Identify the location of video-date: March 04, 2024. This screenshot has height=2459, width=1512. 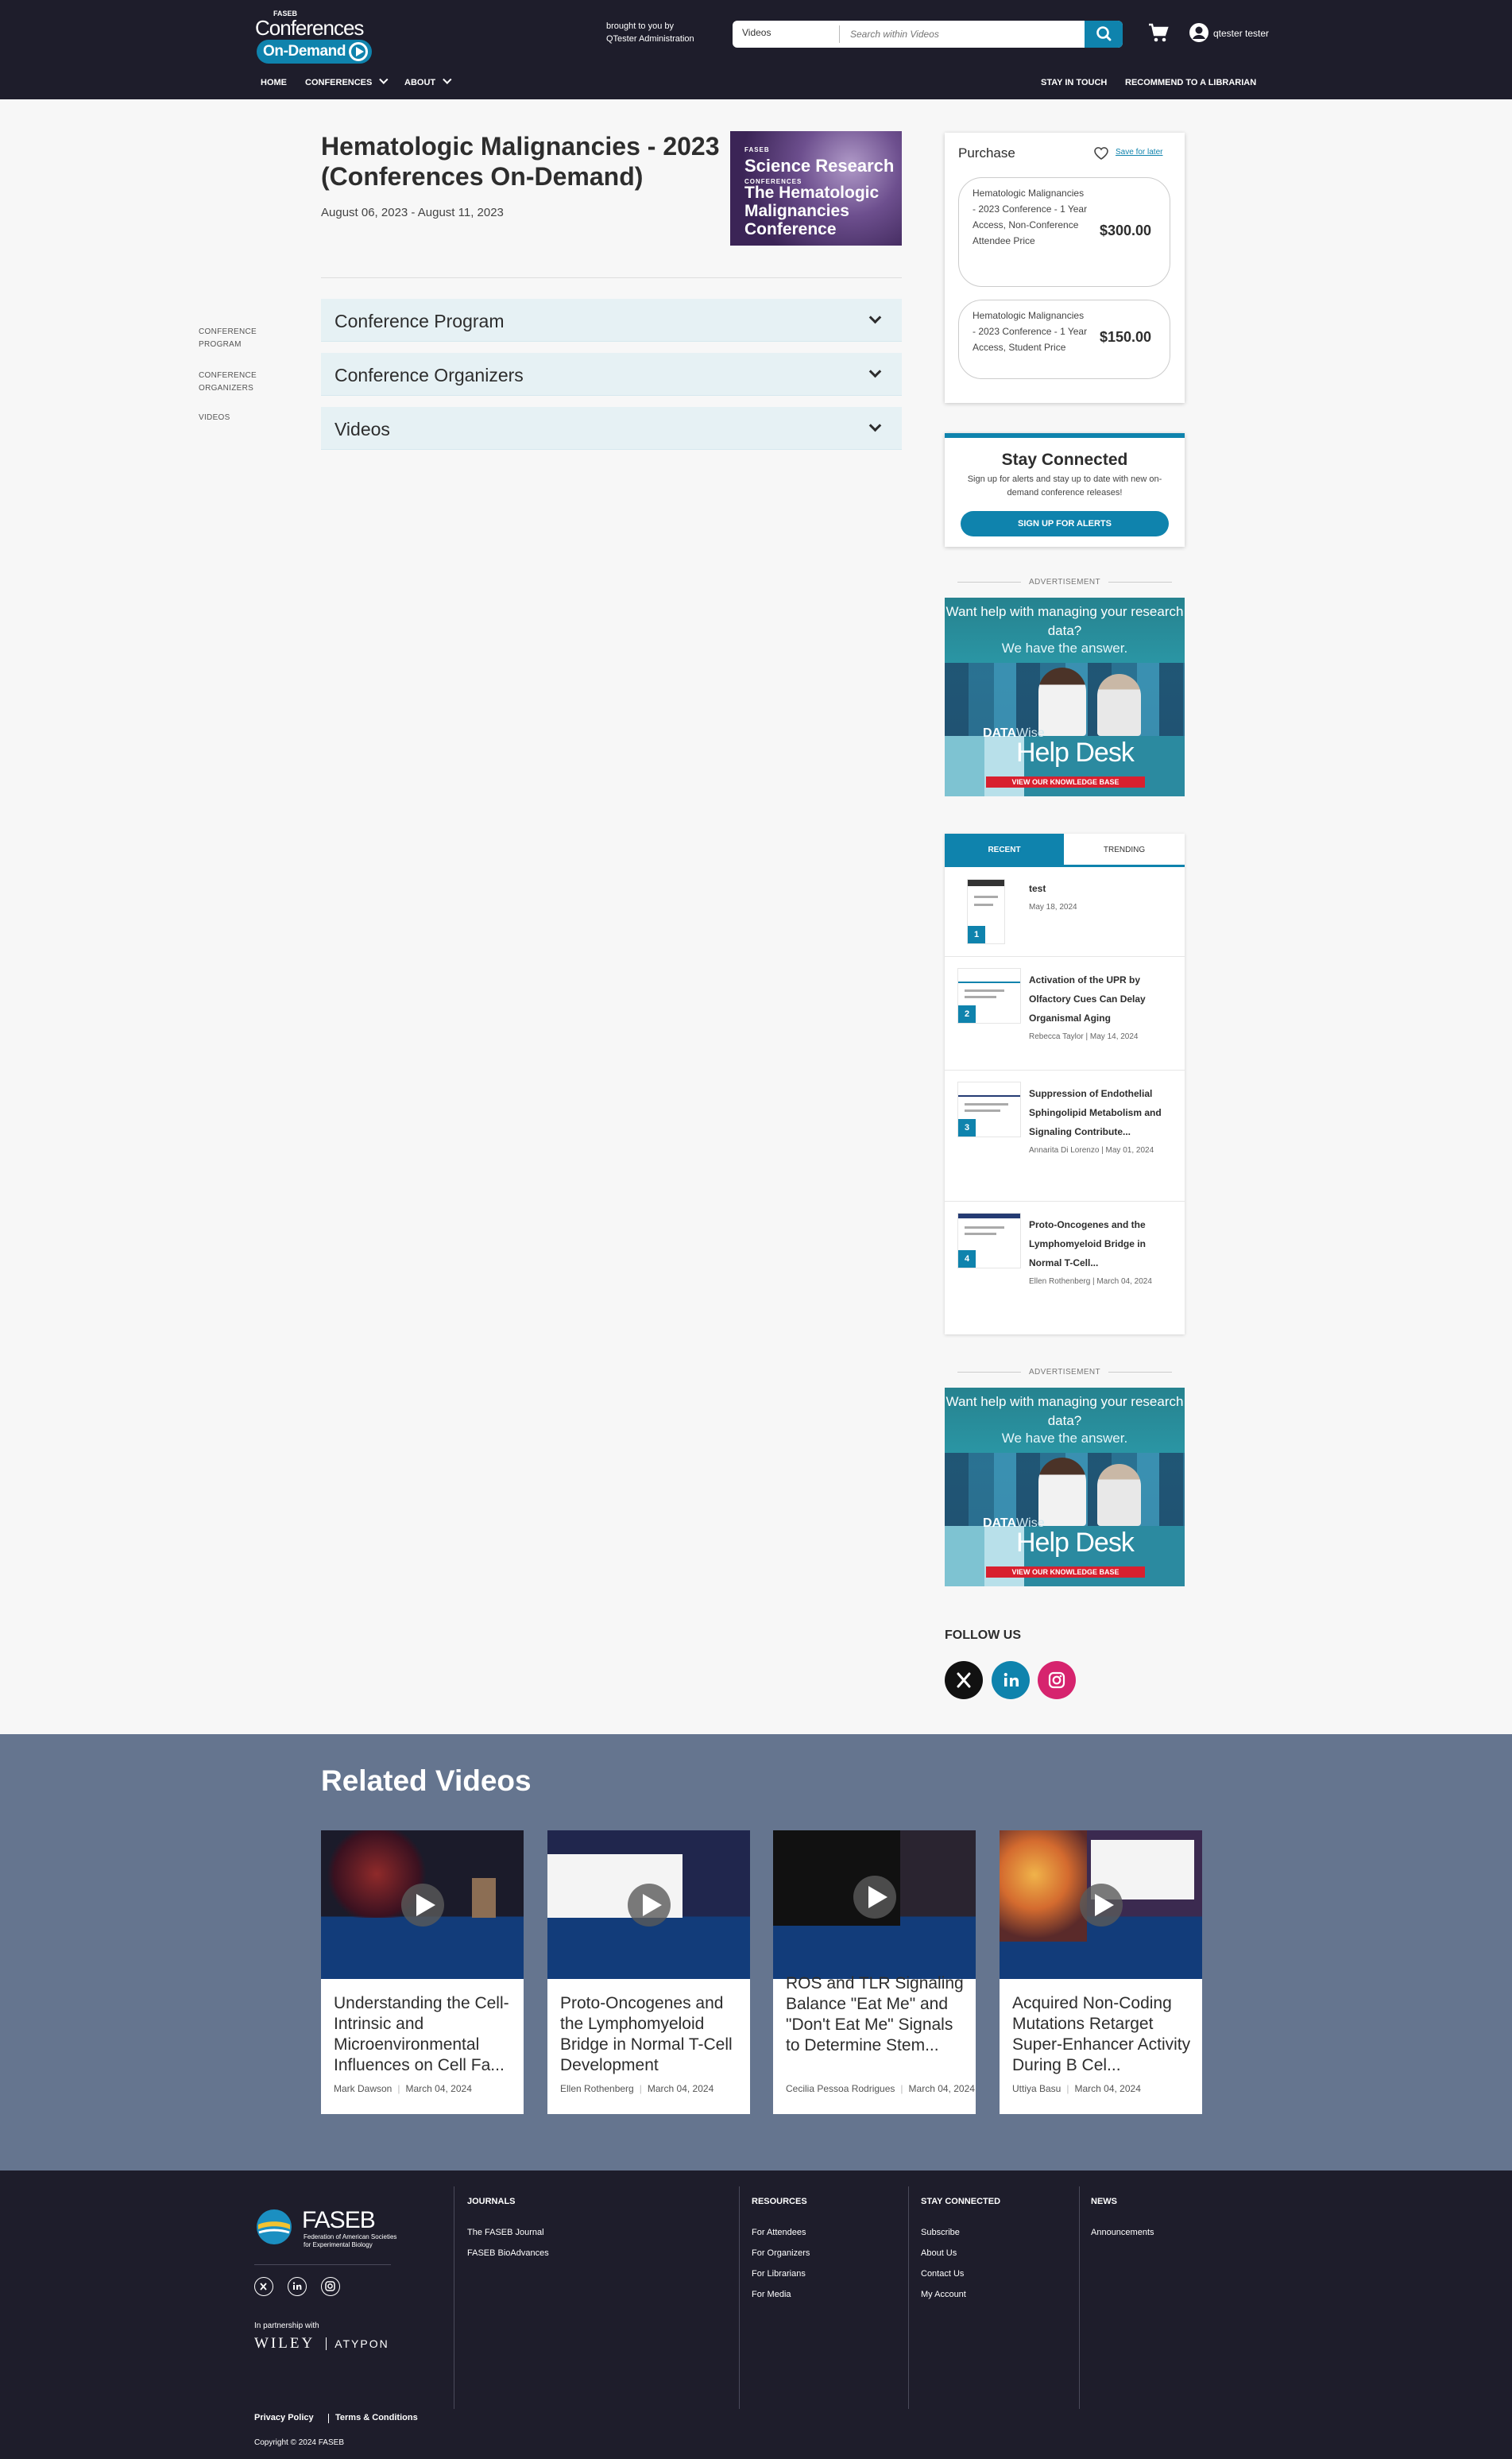
(1107, 2088).